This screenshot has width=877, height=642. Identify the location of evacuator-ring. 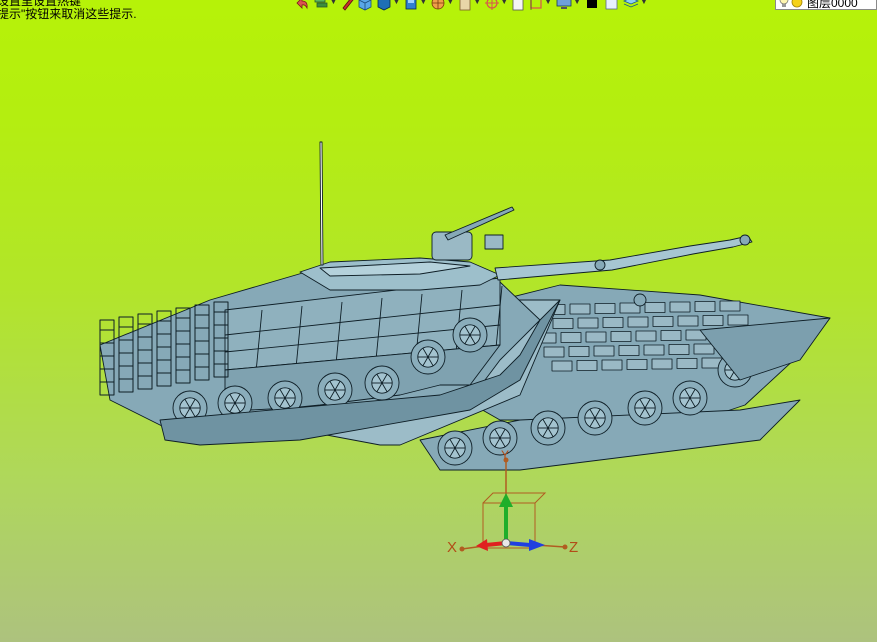
(600, 265).